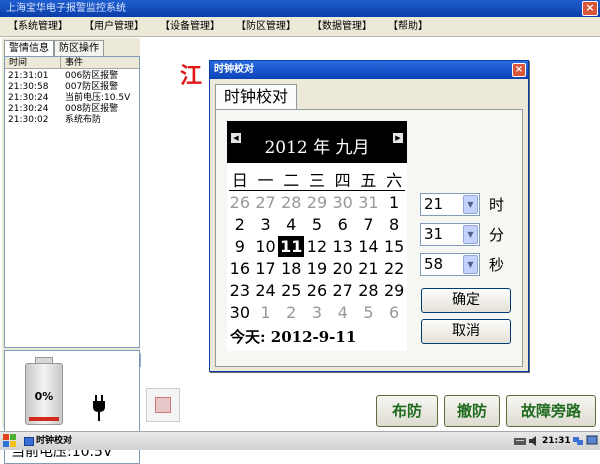 The height and width of the screenshot is (464, 600). I want to click on ok-button: 确定, so click(466, 300).